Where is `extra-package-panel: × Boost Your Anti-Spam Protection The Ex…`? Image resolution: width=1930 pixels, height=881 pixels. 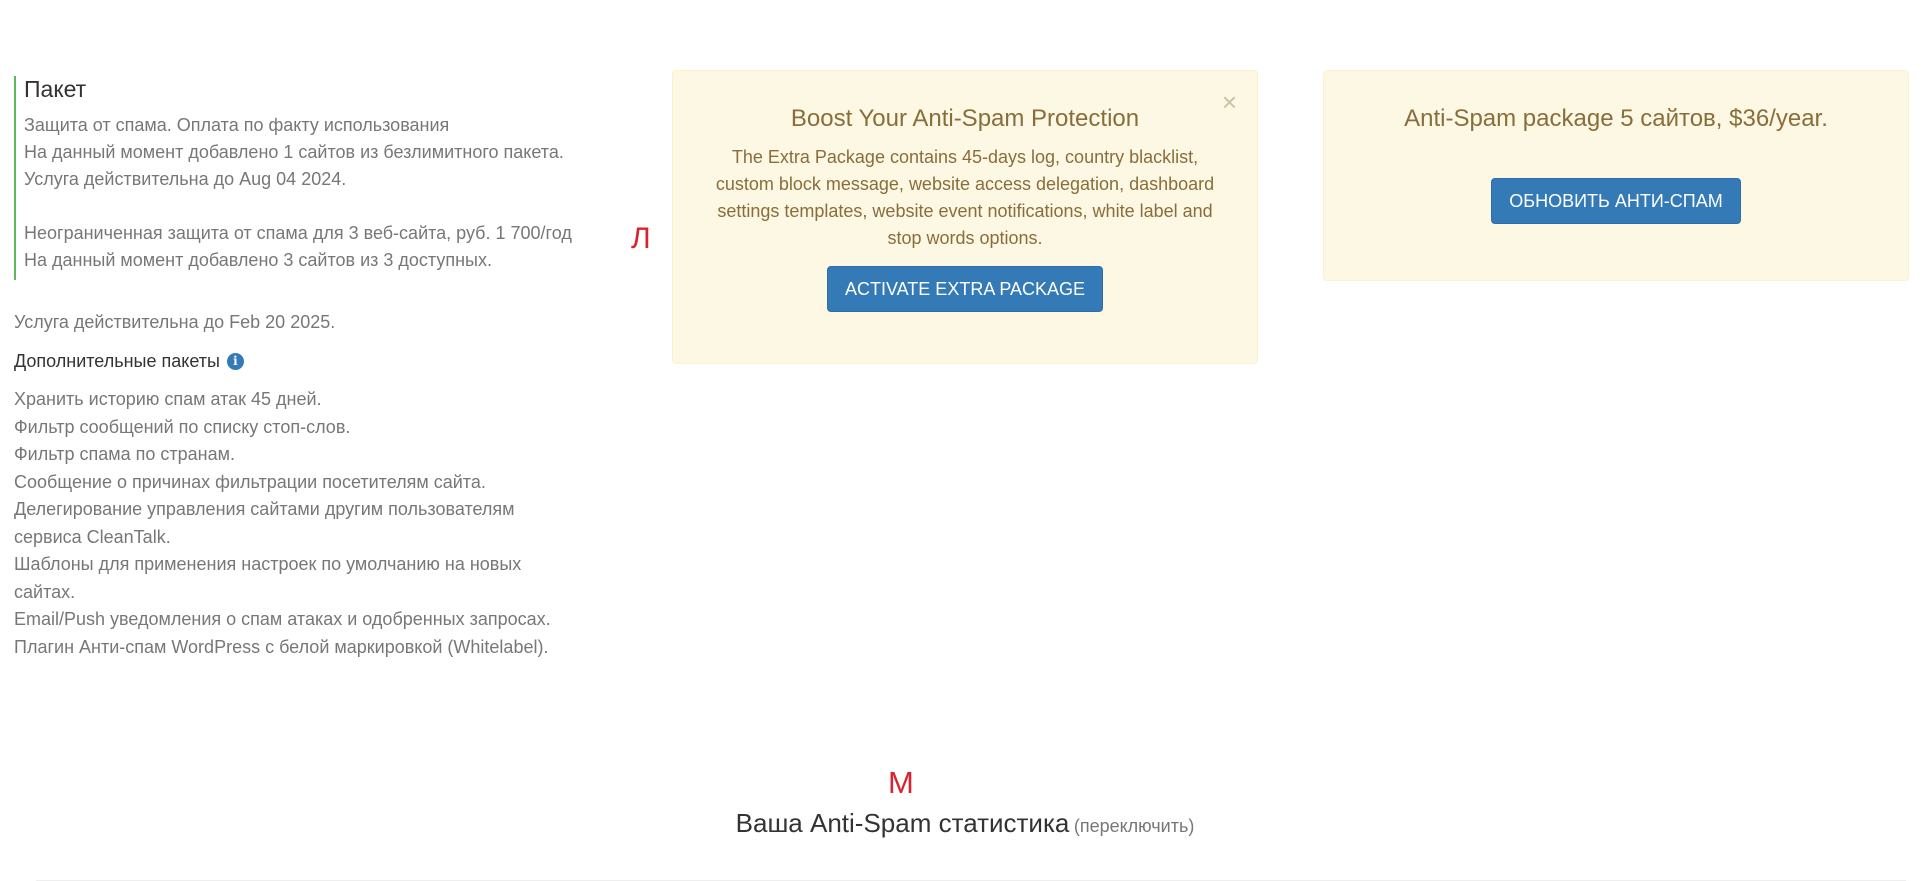 extra-package-panel: × Boost Your Anti-Spam Protection The Ex… is located at coordinates (965, 217).